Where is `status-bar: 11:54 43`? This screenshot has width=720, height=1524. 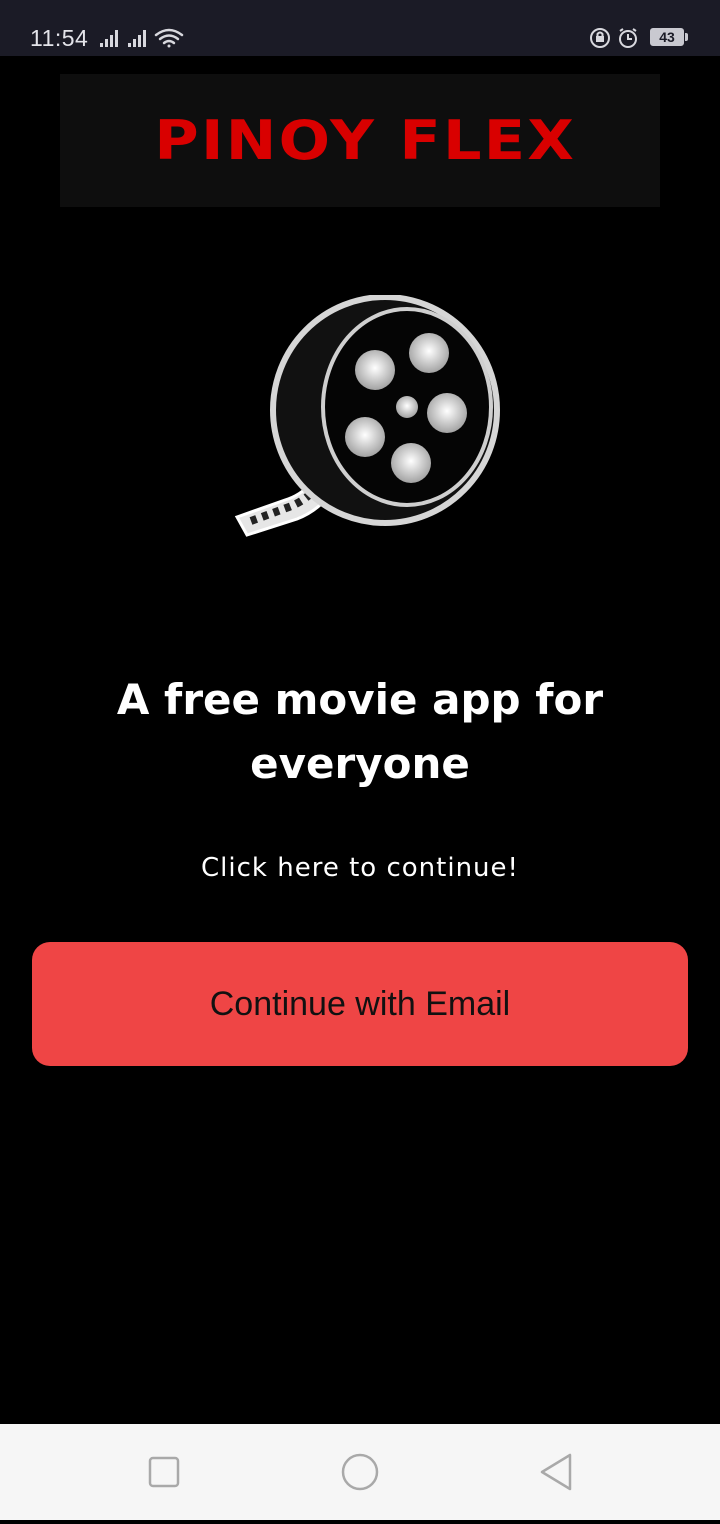
status-bar: 11:54 43 is located at coordinates (360, 28).